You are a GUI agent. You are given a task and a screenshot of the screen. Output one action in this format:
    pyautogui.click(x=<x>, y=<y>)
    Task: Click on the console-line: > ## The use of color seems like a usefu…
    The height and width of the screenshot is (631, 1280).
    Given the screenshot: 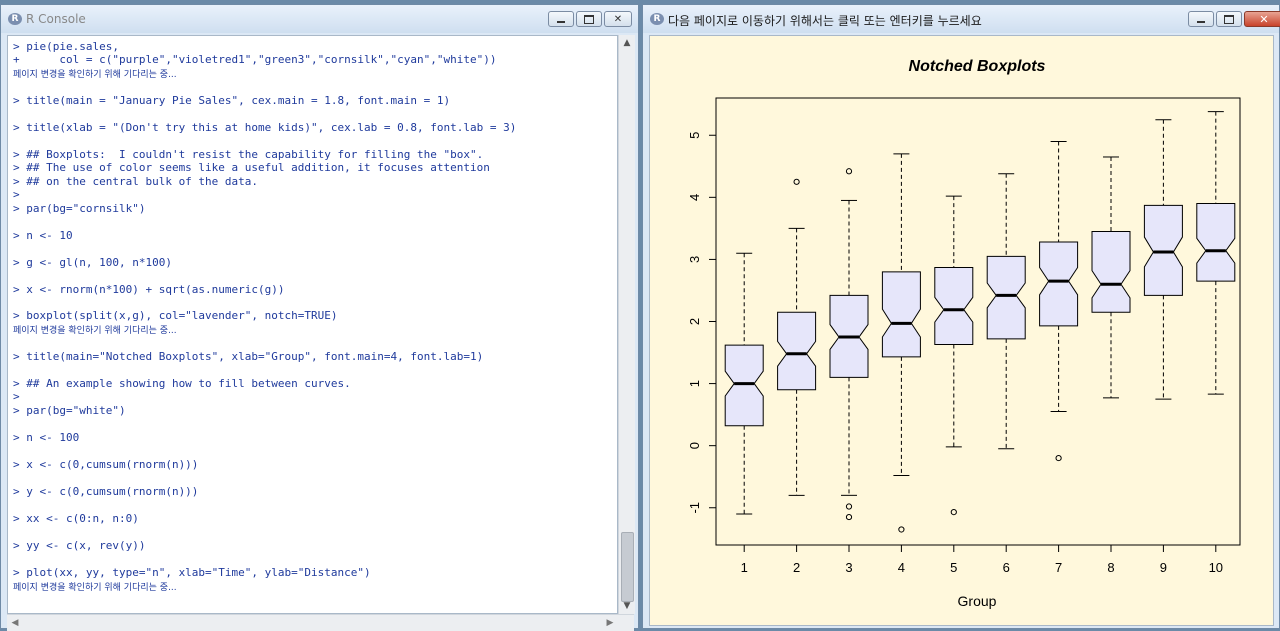 What is the action you would take?
    pyautogui.click(x=251, y=167)
    